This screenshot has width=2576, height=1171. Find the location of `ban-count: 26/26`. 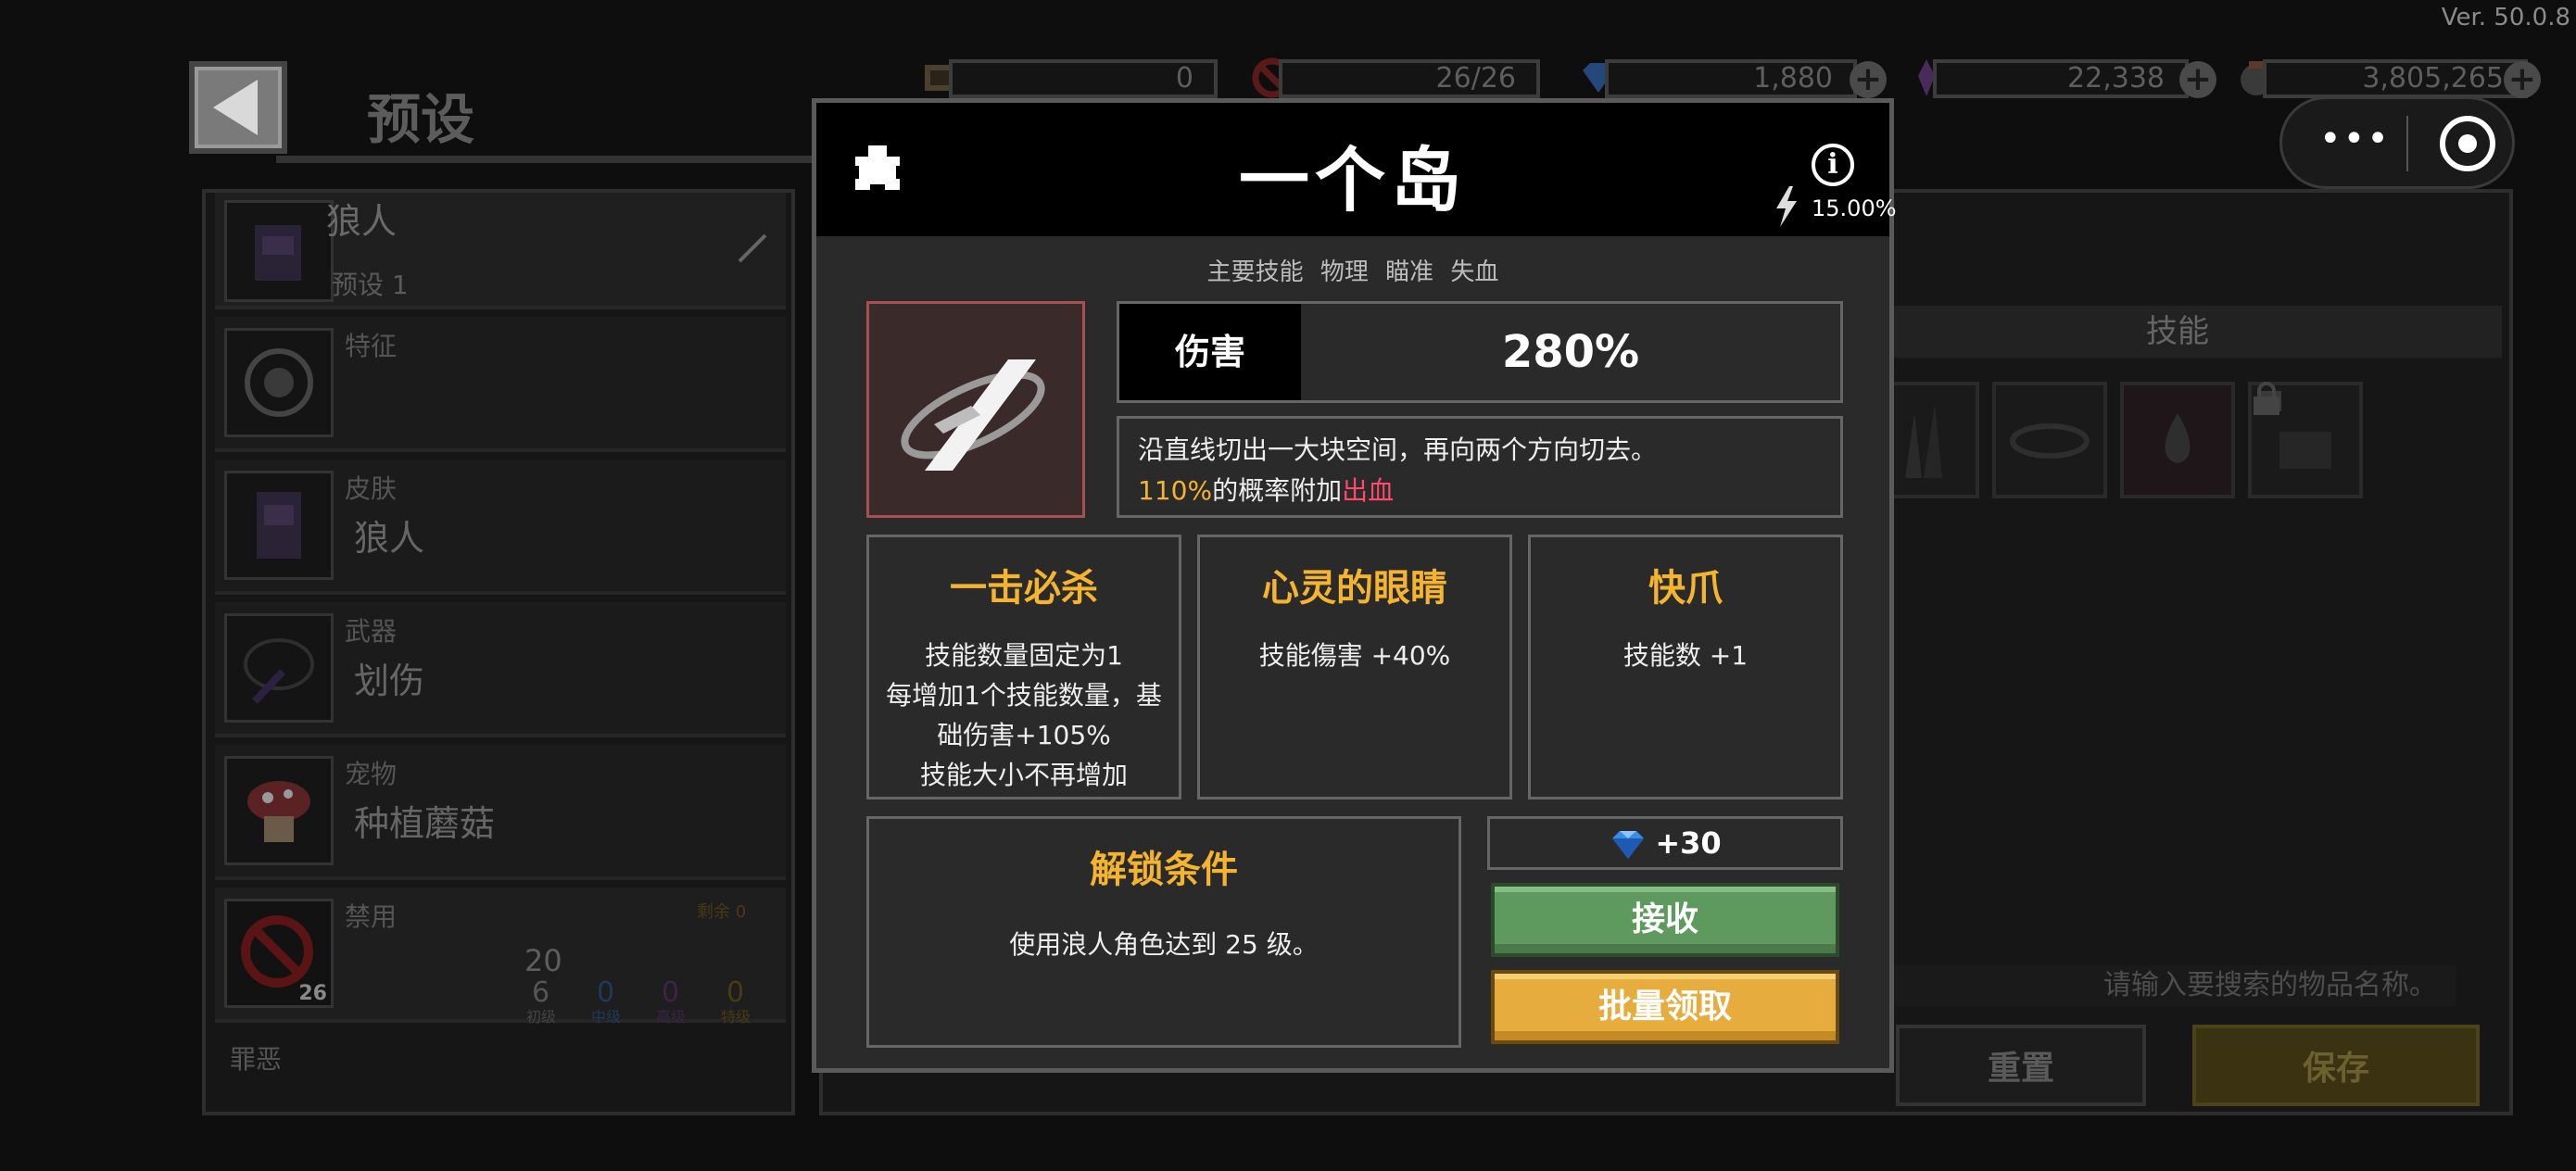

ban-count: 26/26 is located at coordinates (1409, 79).